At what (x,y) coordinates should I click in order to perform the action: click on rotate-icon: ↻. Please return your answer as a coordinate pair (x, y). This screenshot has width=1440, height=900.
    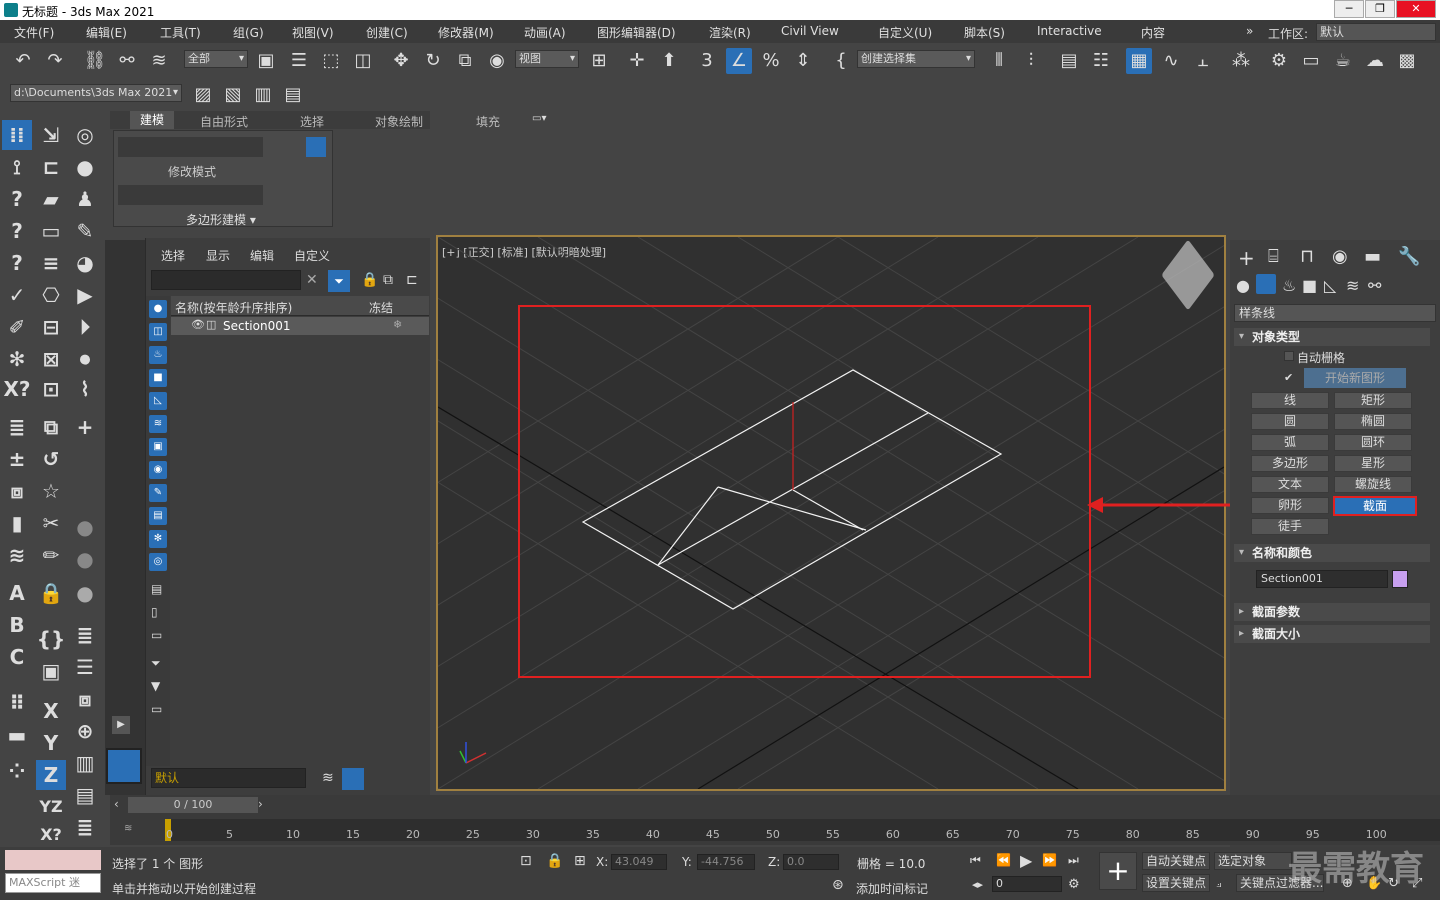
    Looking at the image, I should click on (433, 61).